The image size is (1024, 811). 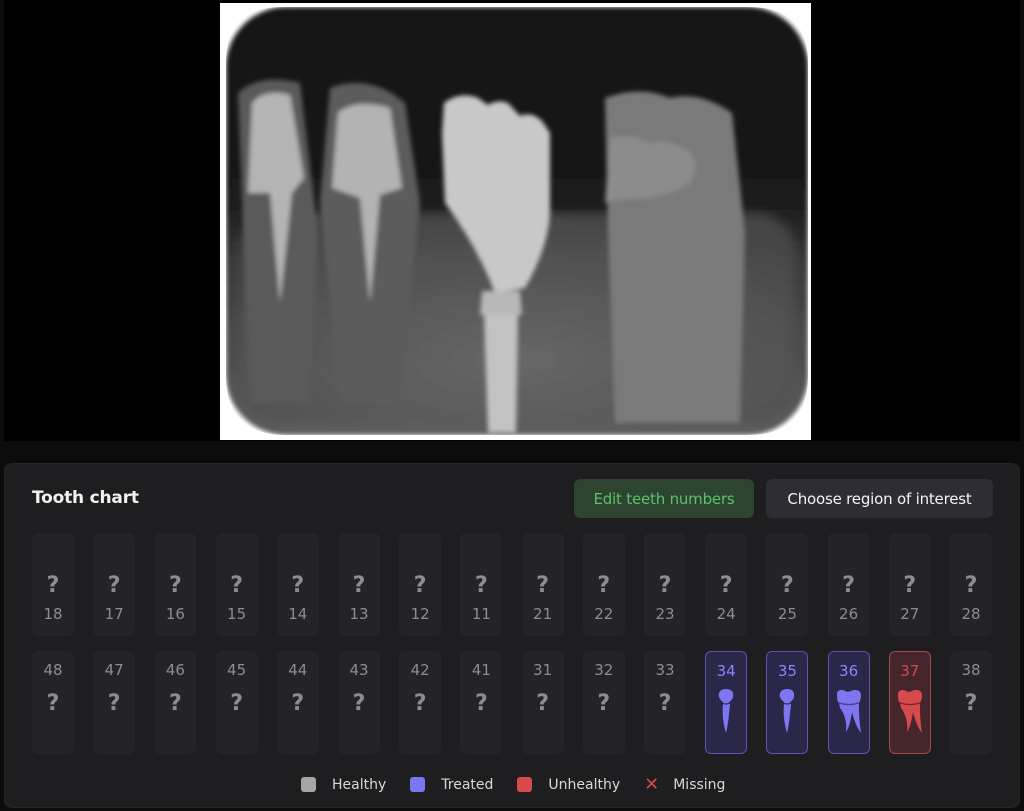 What do you see at coordinates (726, 671) in the screenshot?
I see `tooth-number: 34` at bounding box center [726, 671].